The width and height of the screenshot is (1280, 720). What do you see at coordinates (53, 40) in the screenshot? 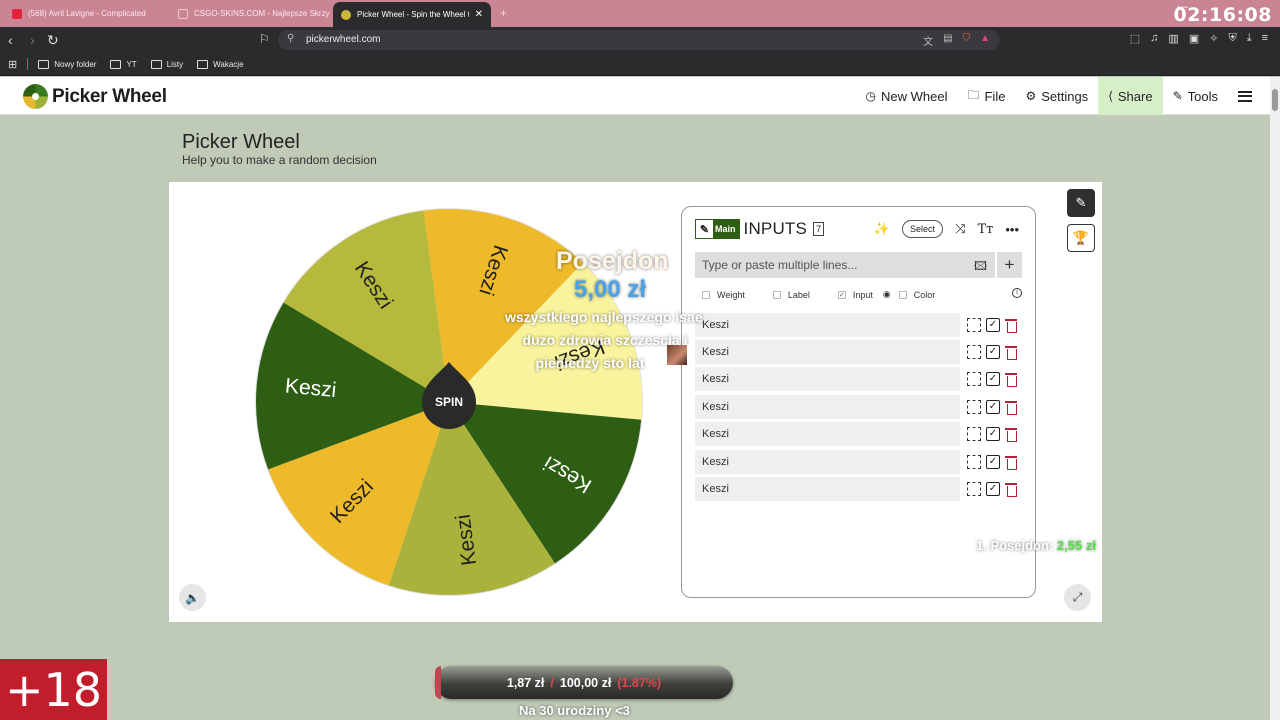
I see `reload-icon: ↻` at bounding box center [53, 40].